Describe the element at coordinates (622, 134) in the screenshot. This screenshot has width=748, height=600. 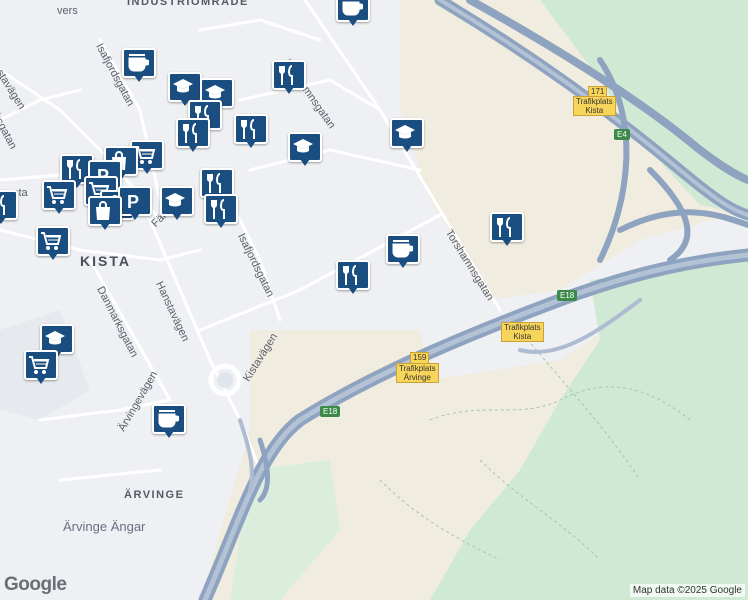
I see `road-shield-e4: E4` at that location.